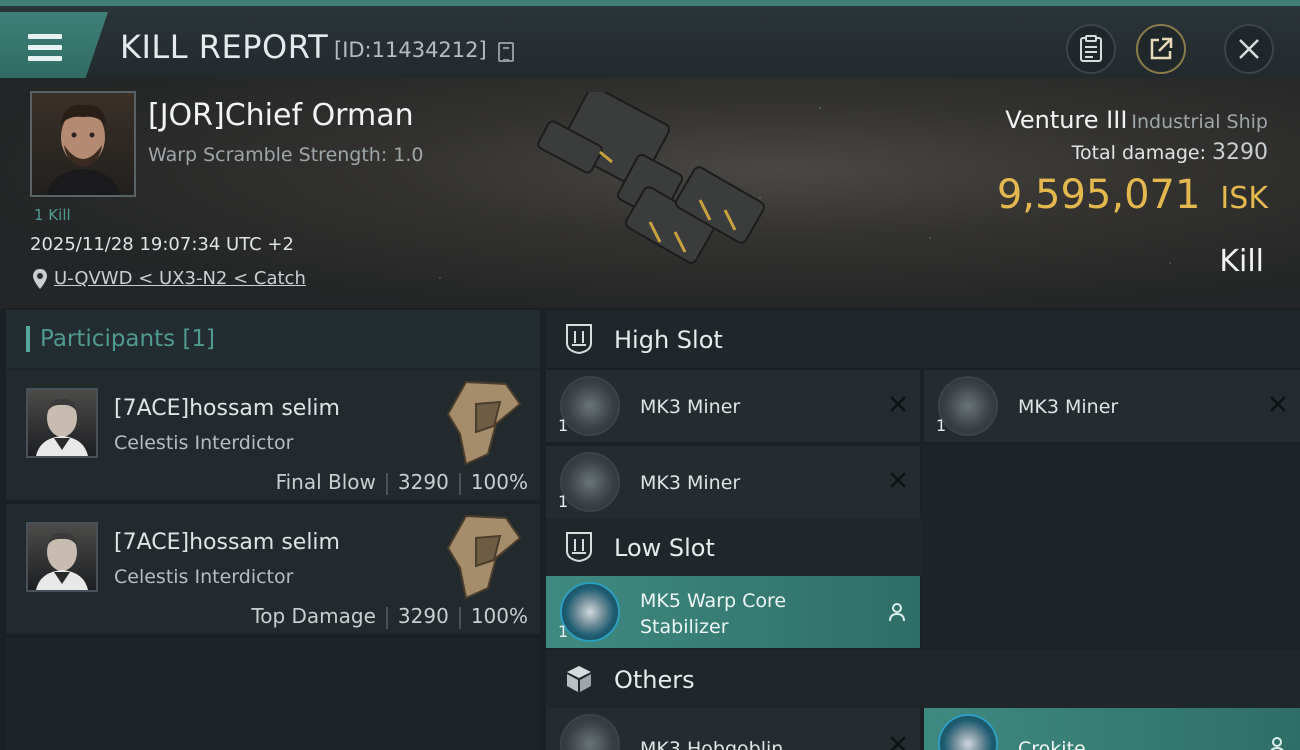 The image size is (1300, 750). What do you see at coordinates (1199, 122) in the screenshot?
I see `victim-ship-class: Industrial Ship` at bounding box center [1199, 122].